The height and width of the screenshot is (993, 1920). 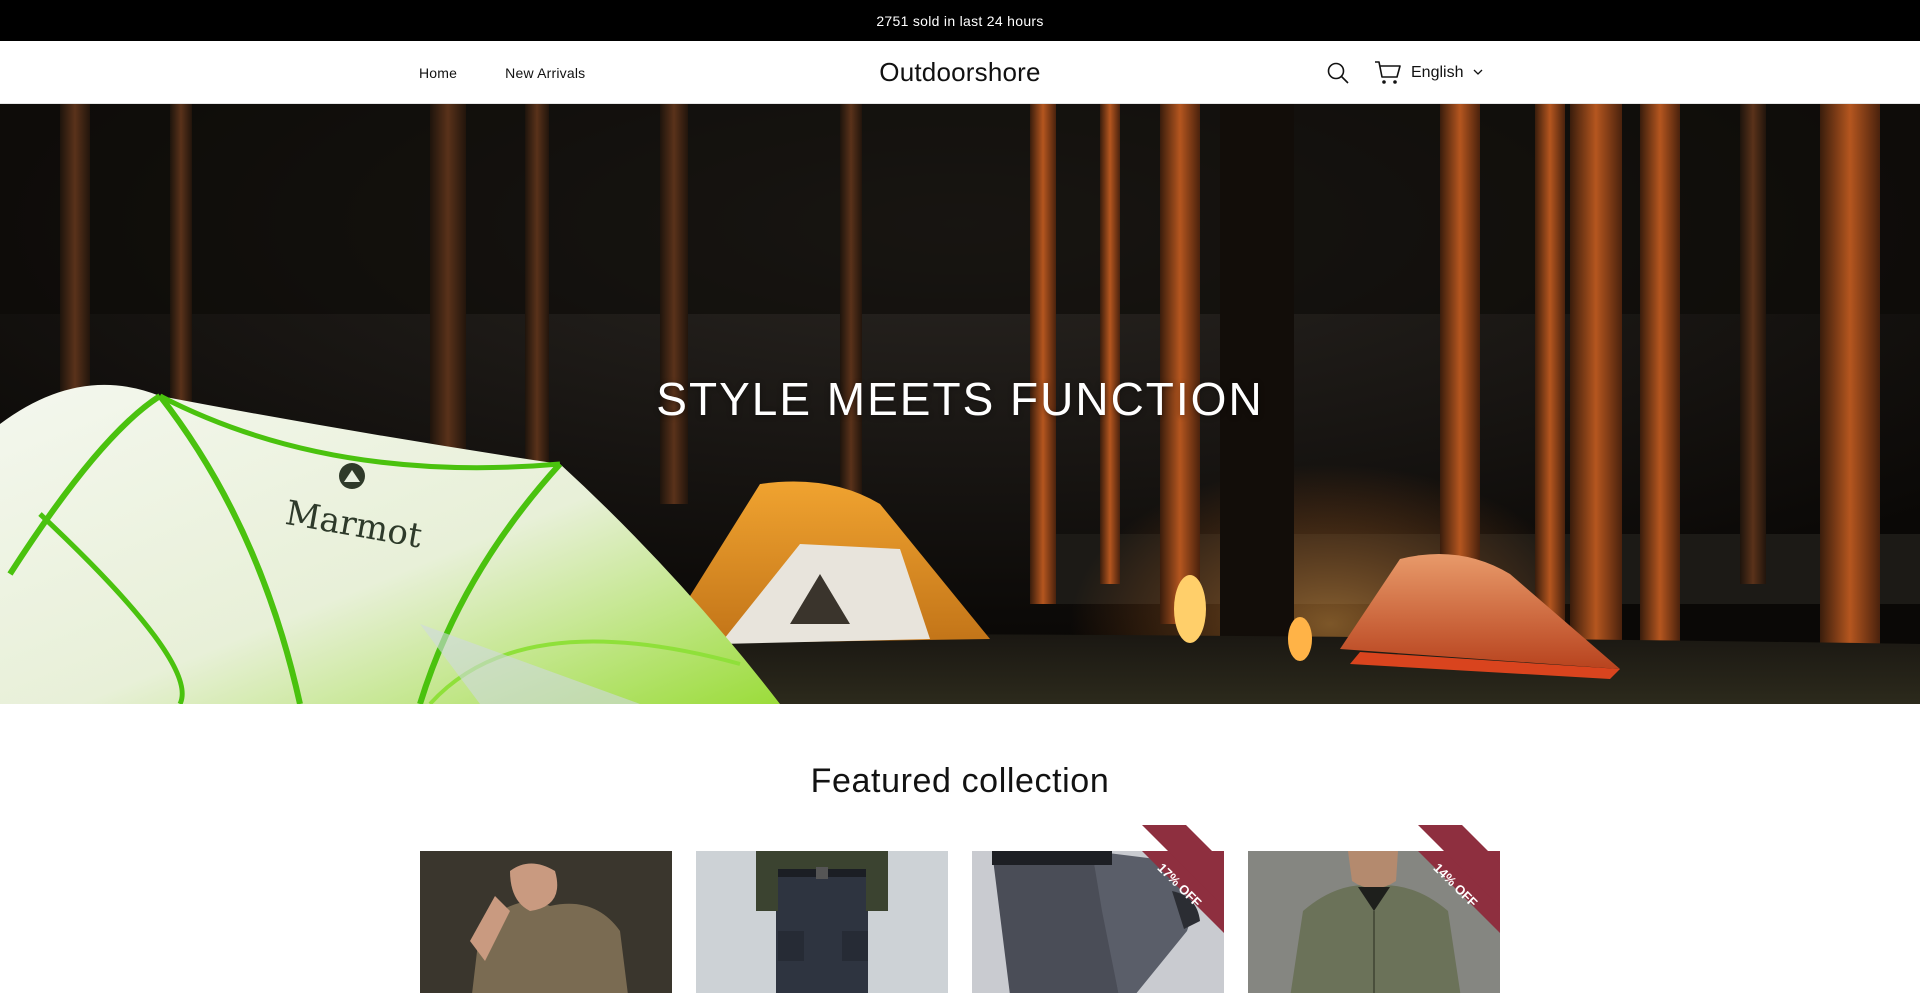 What do you see at coordinates (960, 922) in the screenshot?
I see `product-grid` at bounding box center [960, 922].